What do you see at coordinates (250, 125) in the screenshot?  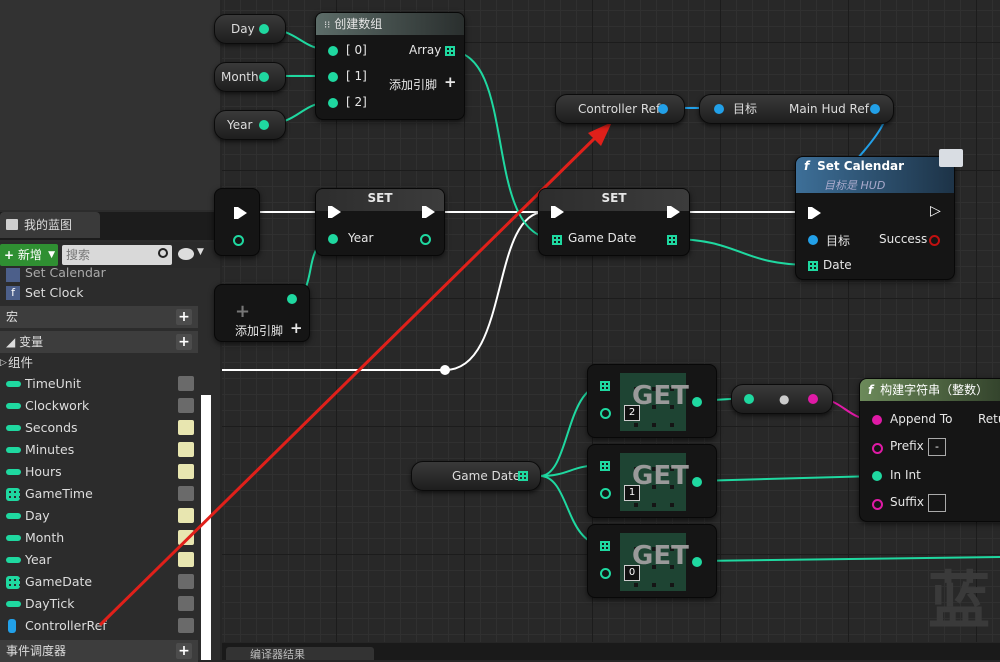 I see `get-year-node: Year` at bounding box center [250, 125].